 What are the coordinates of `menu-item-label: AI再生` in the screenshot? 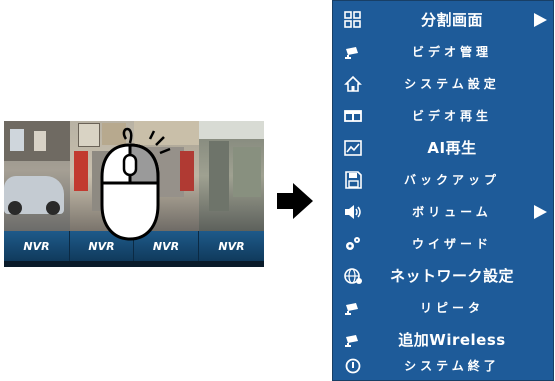 It's located at (452, 148).